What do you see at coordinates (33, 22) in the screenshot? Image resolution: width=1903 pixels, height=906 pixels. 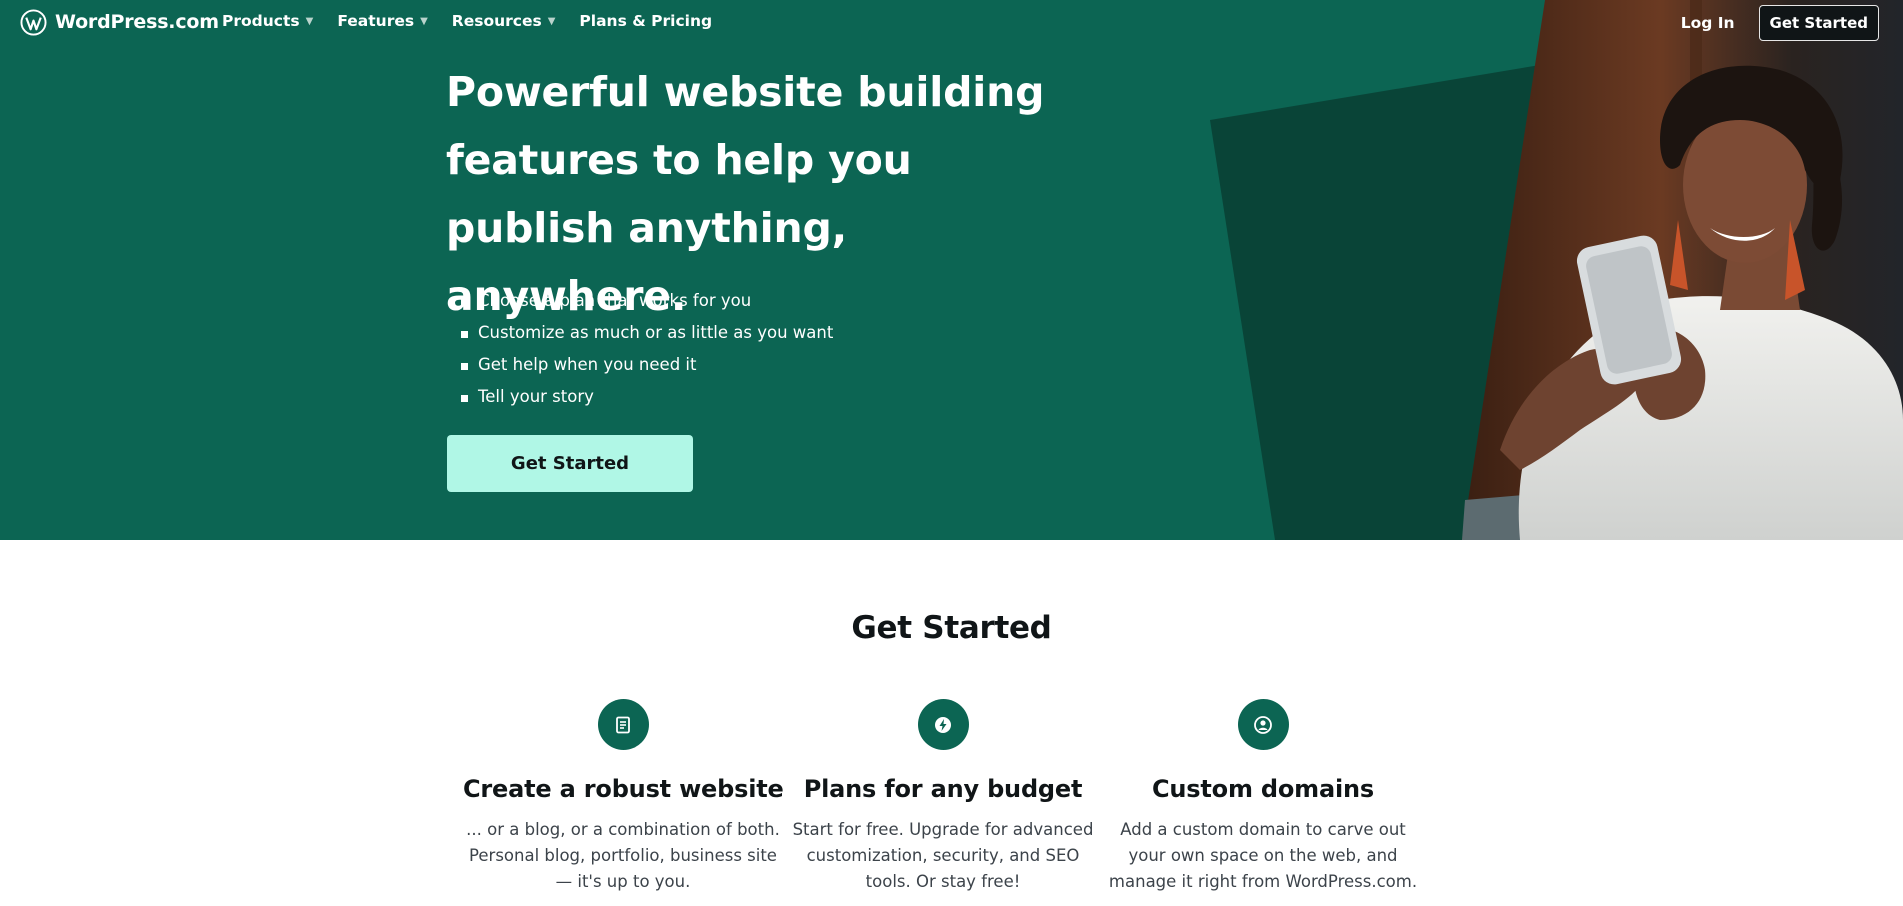 I see `wordpress-logo-icon` at bounding box center [33, 22].